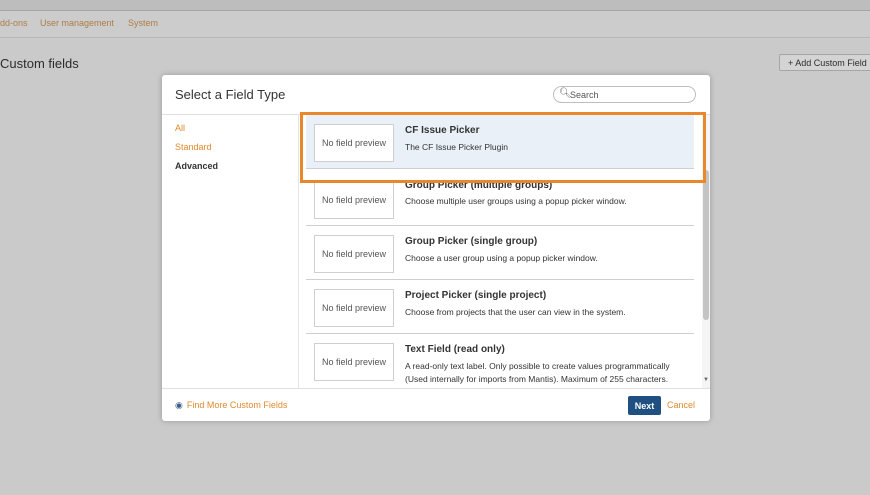 The height and width of the screenshot is (495, 870). I want to click on find-more-custom-fields-link: ◉ Find More Custom Fields, so click(231, 405).